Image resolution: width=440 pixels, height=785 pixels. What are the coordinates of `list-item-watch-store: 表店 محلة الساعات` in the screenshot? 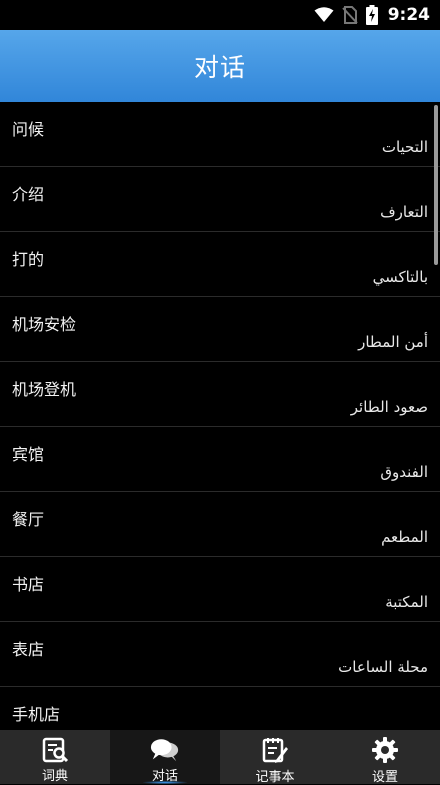 It's located at (220, 654).